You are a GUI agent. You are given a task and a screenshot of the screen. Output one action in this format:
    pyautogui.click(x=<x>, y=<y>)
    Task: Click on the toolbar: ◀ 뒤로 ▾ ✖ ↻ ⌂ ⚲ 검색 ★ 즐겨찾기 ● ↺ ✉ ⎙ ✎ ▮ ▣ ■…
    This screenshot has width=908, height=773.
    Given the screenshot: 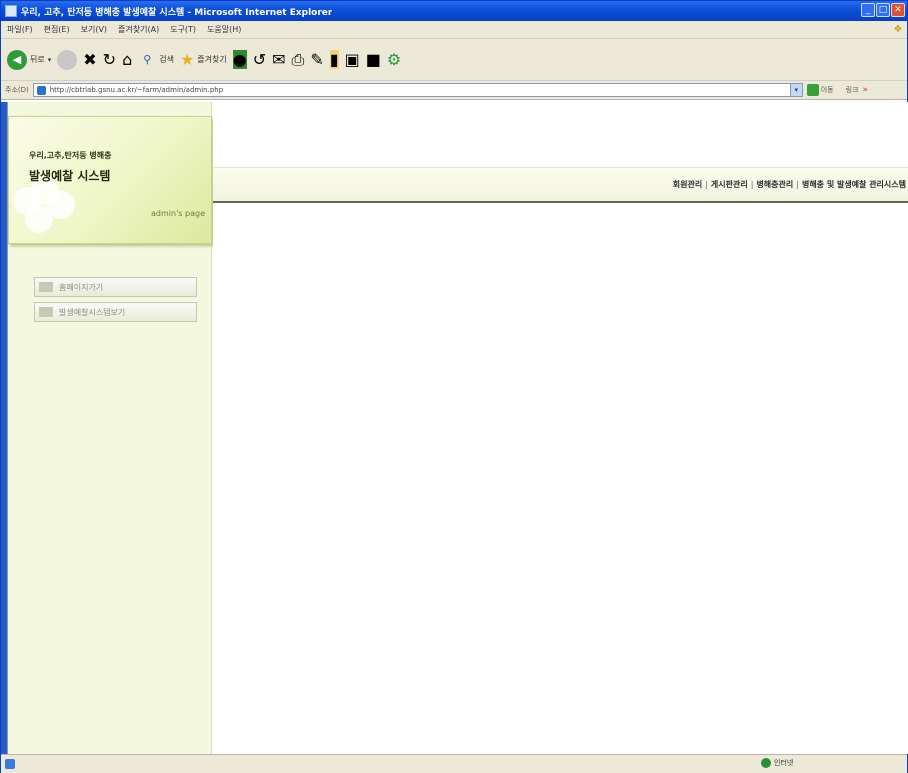 What is the action you would take?
    pyautogui.click(x=454, y=60)
    